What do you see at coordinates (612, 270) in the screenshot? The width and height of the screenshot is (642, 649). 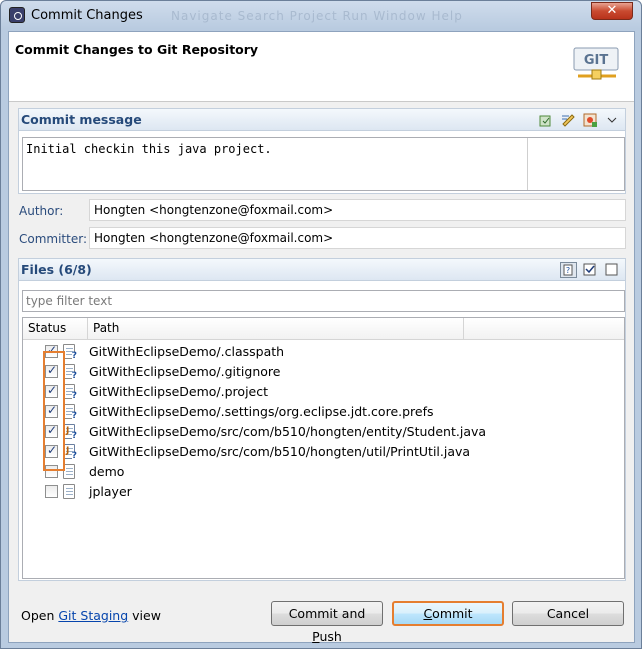 I see `deselect-all-icon` at bounding box center [612, 270].